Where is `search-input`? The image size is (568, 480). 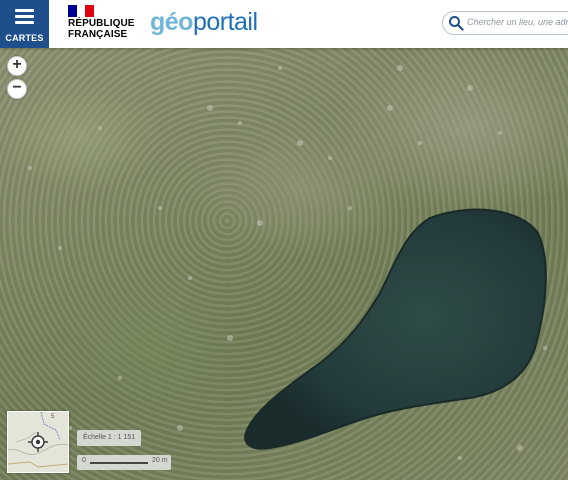
search-input is located at coordinates (517, 22).